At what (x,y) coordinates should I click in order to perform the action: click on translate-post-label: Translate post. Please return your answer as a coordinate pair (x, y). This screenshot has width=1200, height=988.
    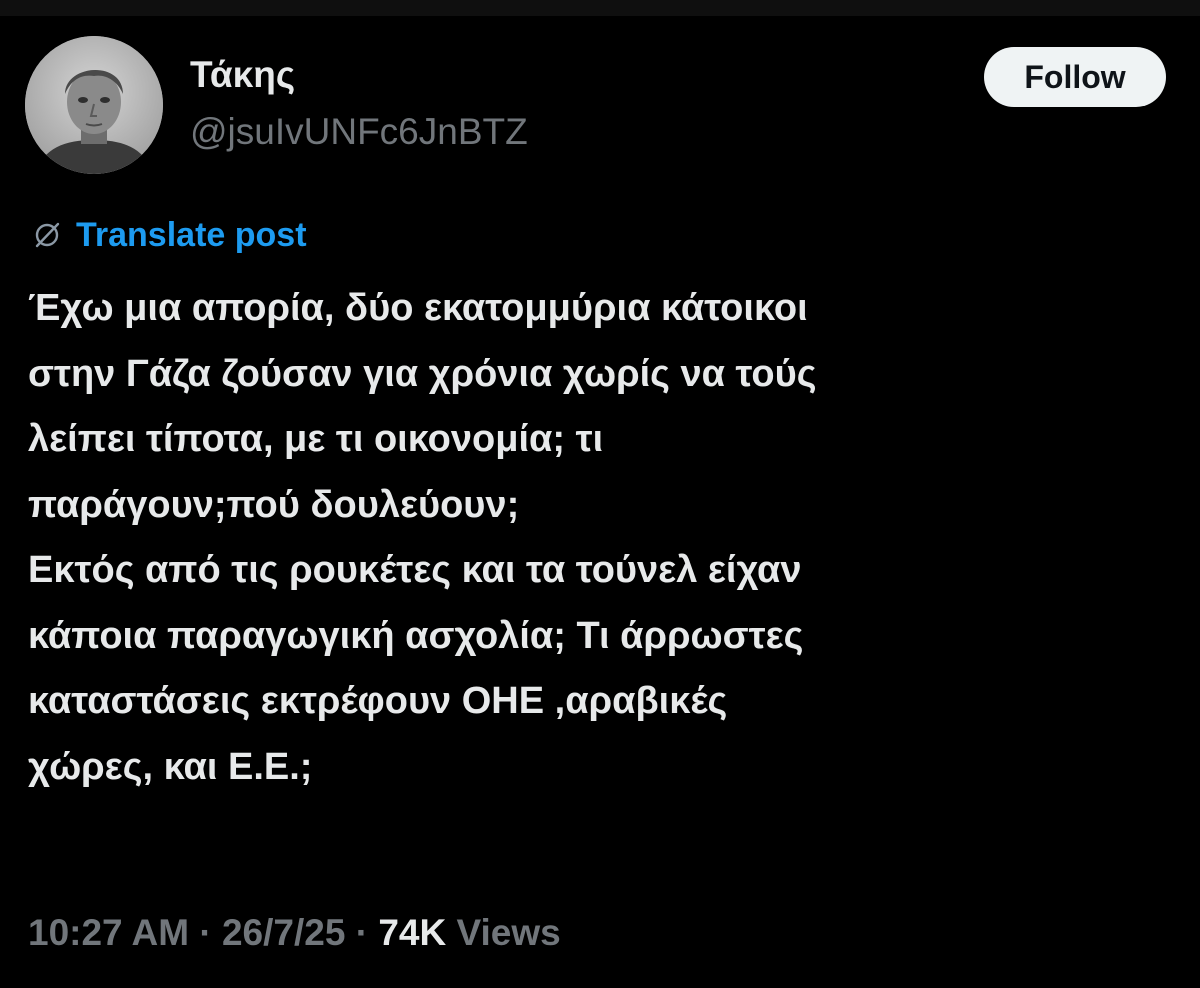
    Looking at the image, I should click on (191, 235).